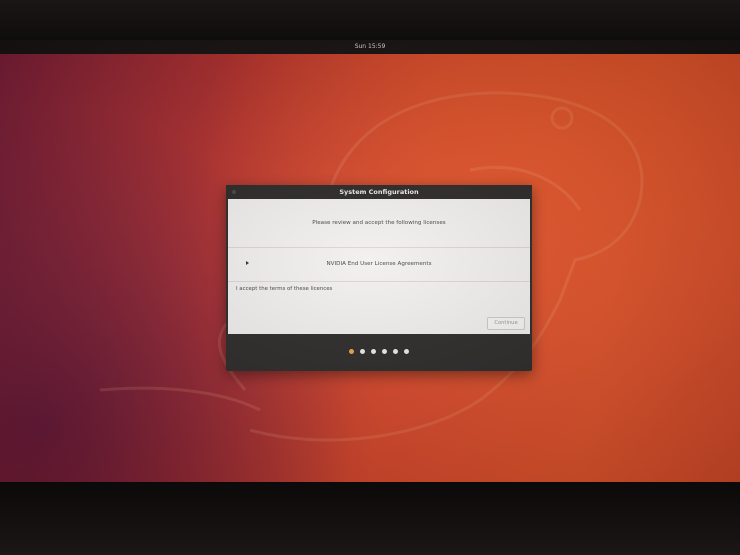 This screenshot has width=740, height=555. What do you see at coordinates (234, 192) in the screenshot?
I see `window-control-icon` at bounding box center [234, 192].